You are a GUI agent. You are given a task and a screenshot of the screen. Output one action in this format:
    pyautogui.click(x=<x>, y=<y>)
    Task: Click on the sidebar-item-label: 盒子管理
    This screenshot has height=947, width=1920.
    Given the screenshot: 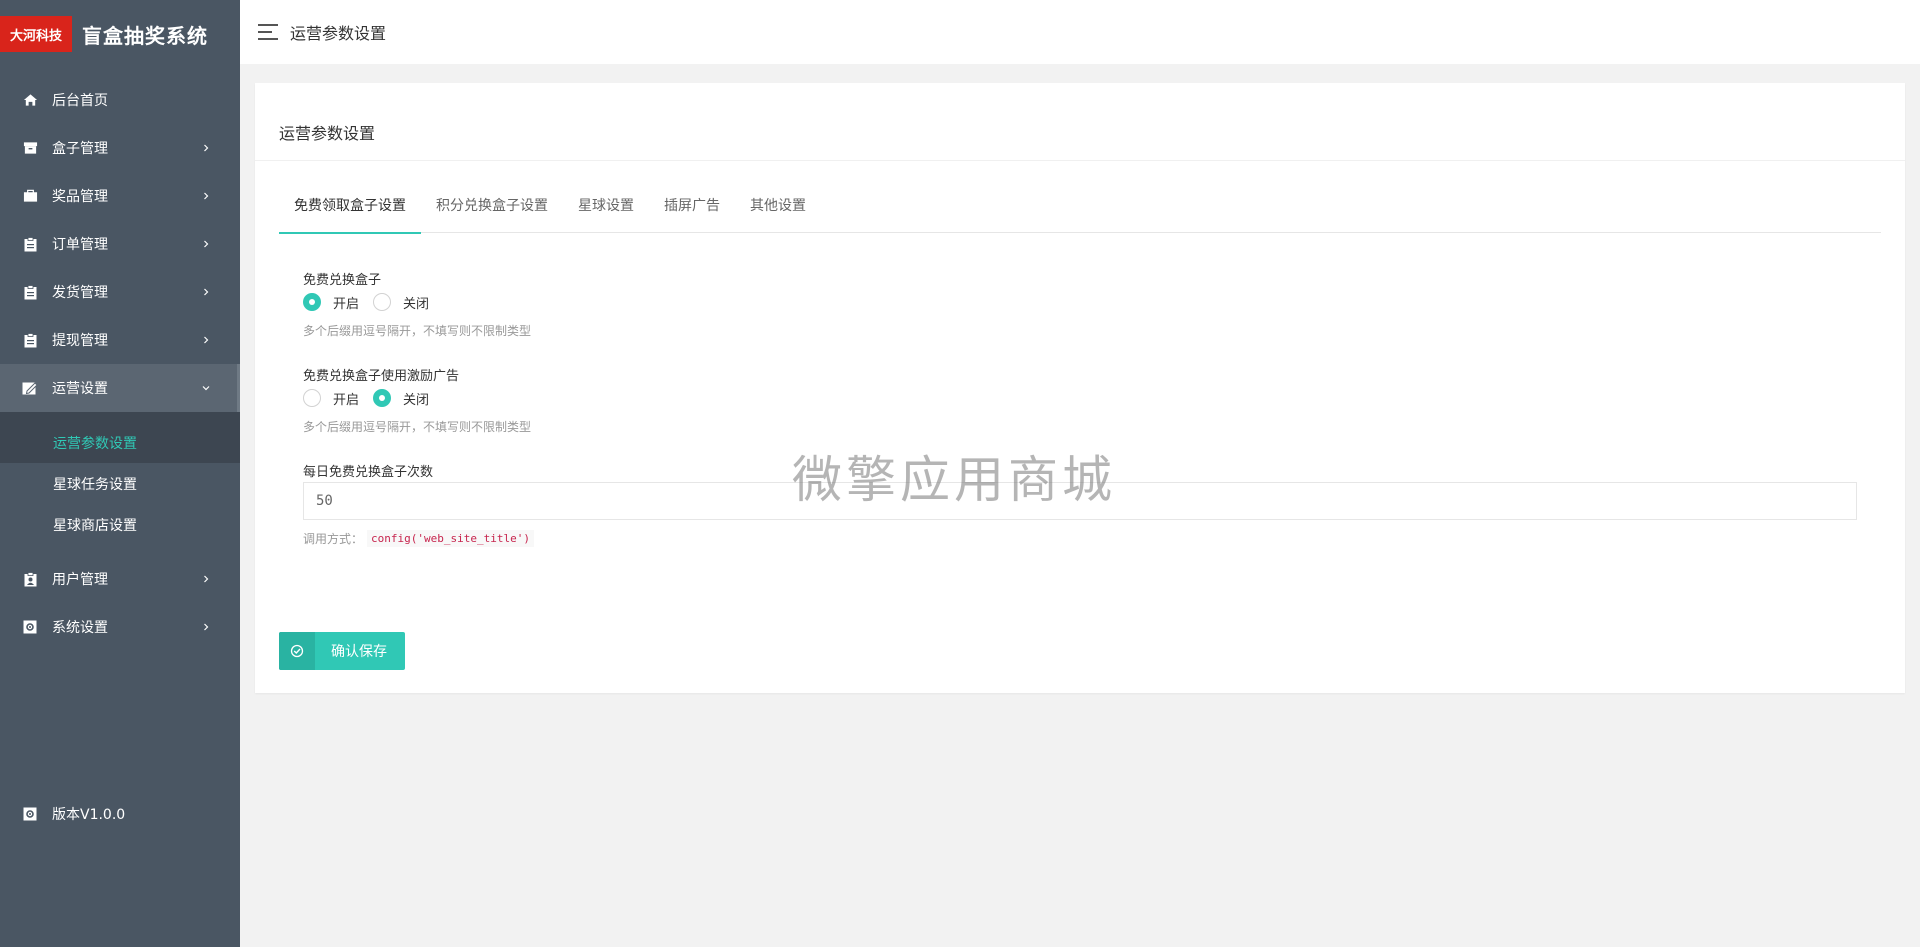 What is the action you would take?
    pyautogui.click(x=80, y=149)
    